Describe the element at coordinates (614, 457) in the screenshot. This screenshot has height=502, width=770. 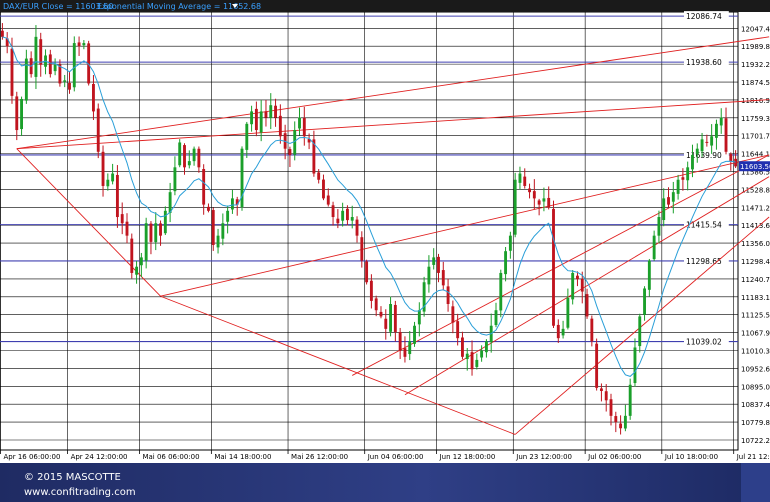
I see `x-tick-label: Jul 02 06:00:00` at that location.